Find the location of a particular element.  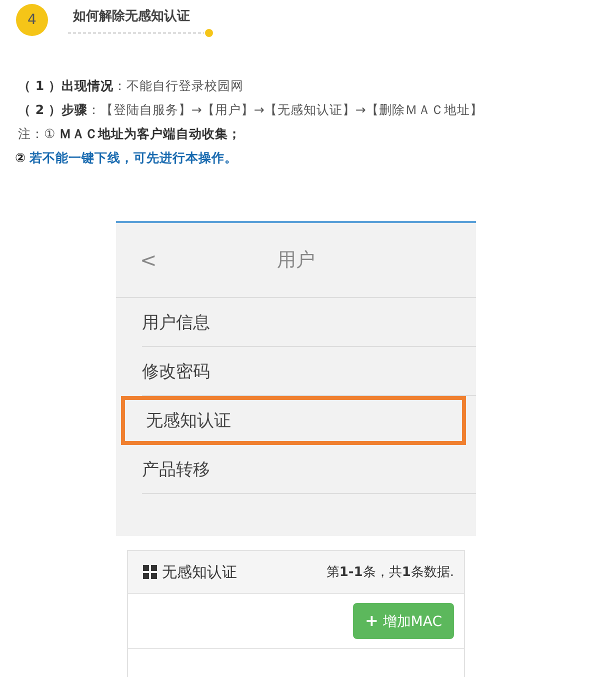

panel-title: 无感知认证 is located at coordinates (199, 572).